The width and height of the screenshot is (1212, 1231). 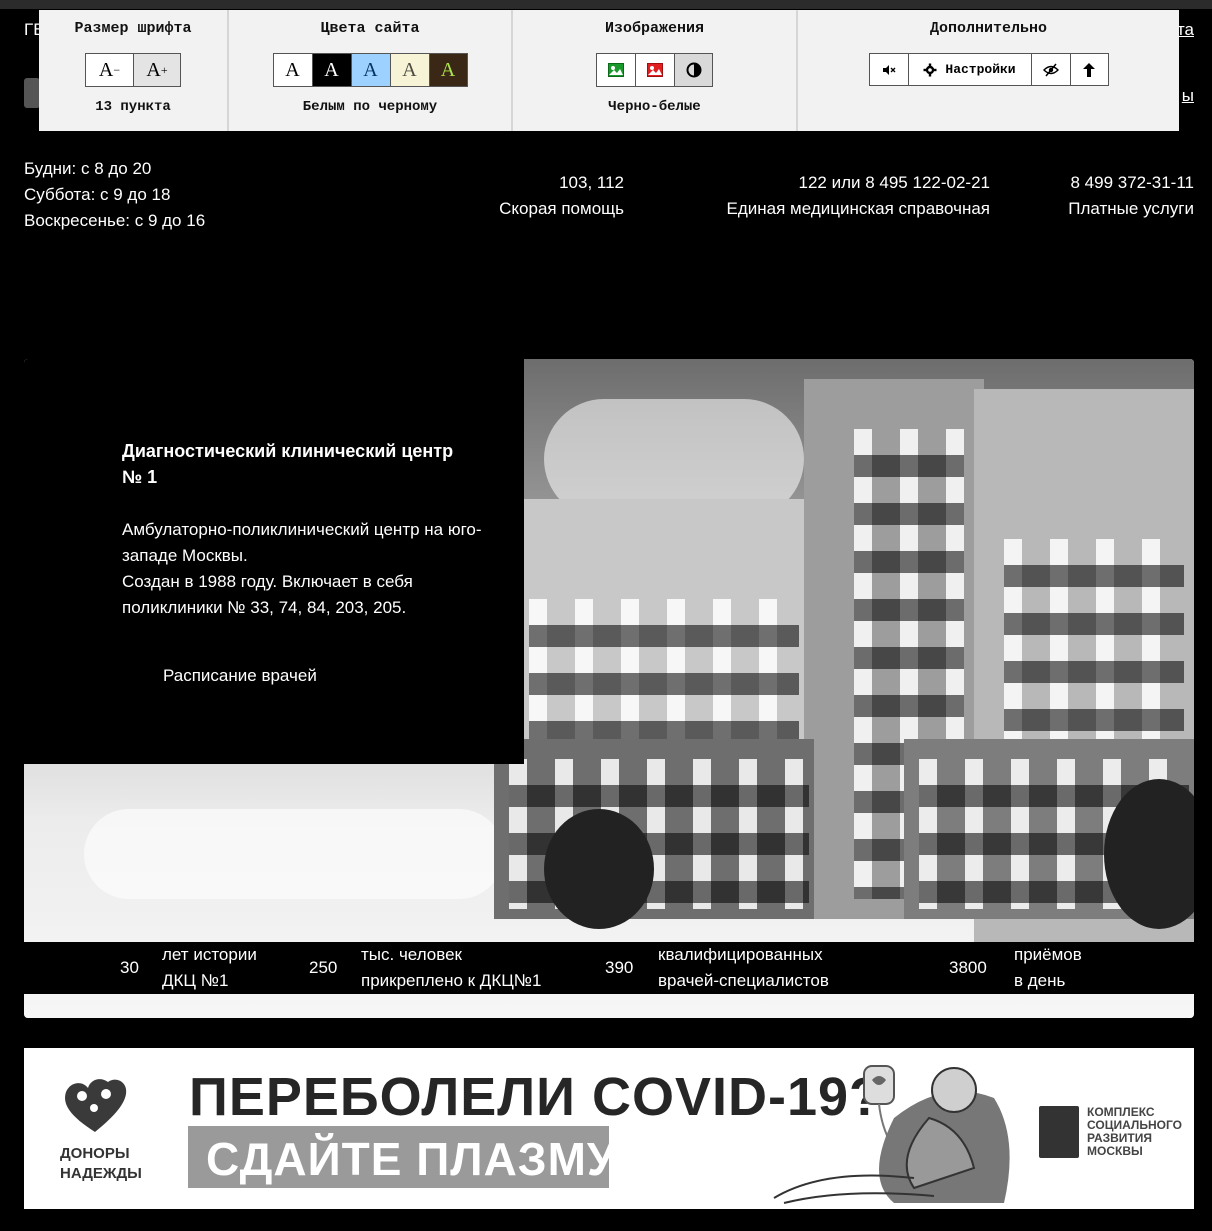 I want to click on phone-number: 8 499 372-31-11, so click(x=1131, y=183).